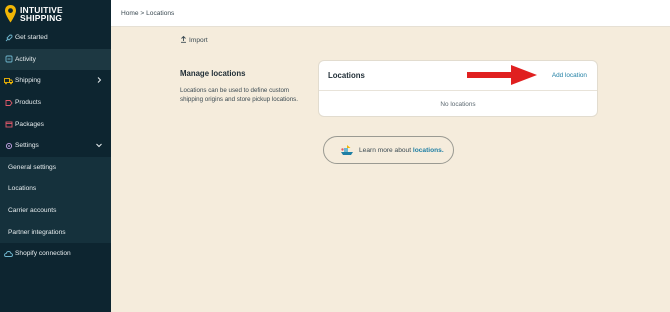 The image size is (670, 312). What do you see at coordinates (458, 76) in the screenshot?
I see `locations-card-header: Locations Add location` at bounding box center [458, 76].